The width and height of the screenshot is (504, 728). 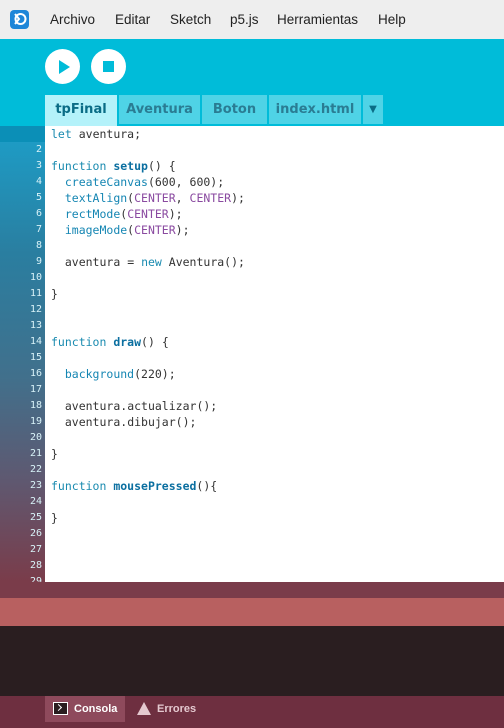 I want to click on menu-archivo: Archivo, so click(x=72, y=19).